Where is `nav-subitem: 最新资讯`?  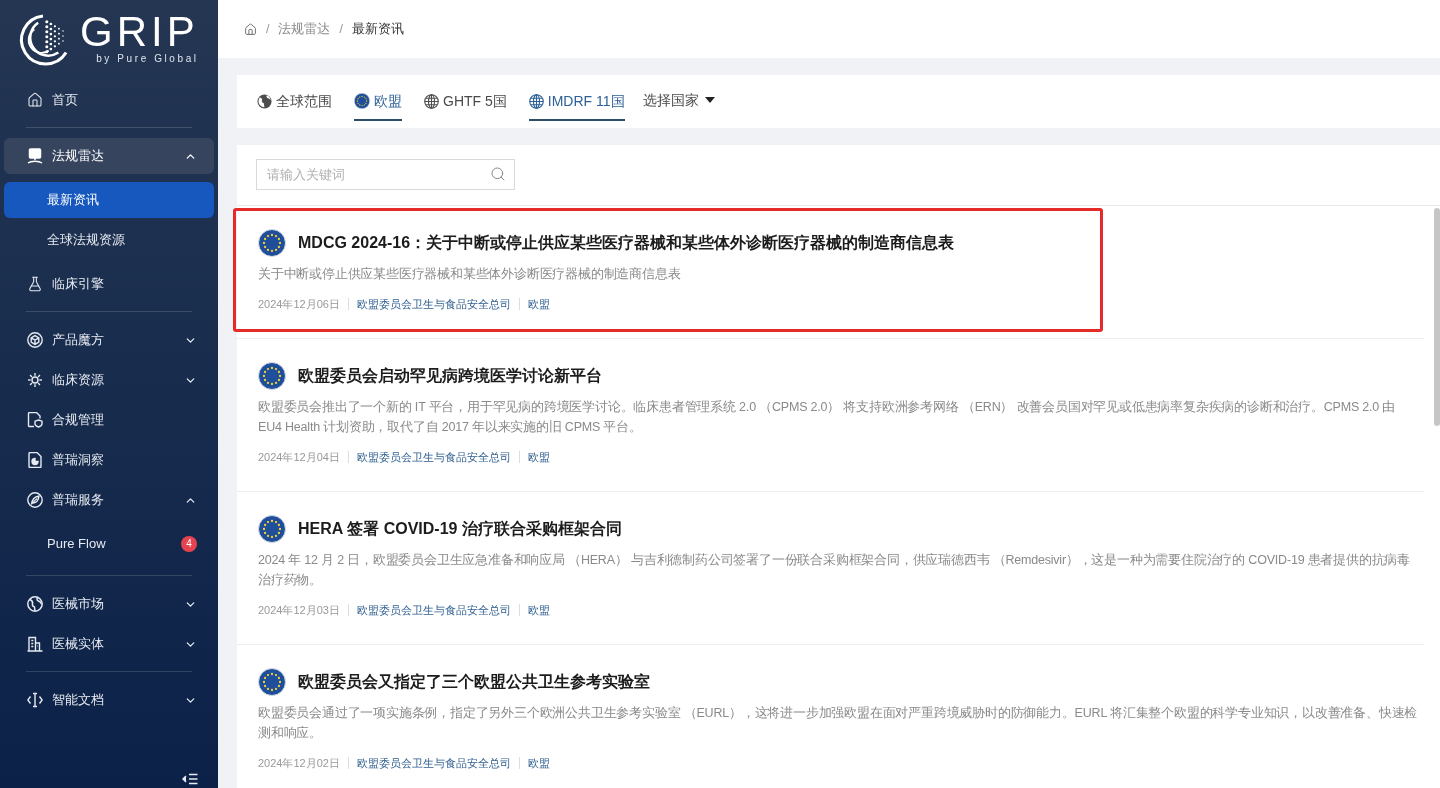
nav-subitem: 最新资讯 is located at coordinates (109, 200).